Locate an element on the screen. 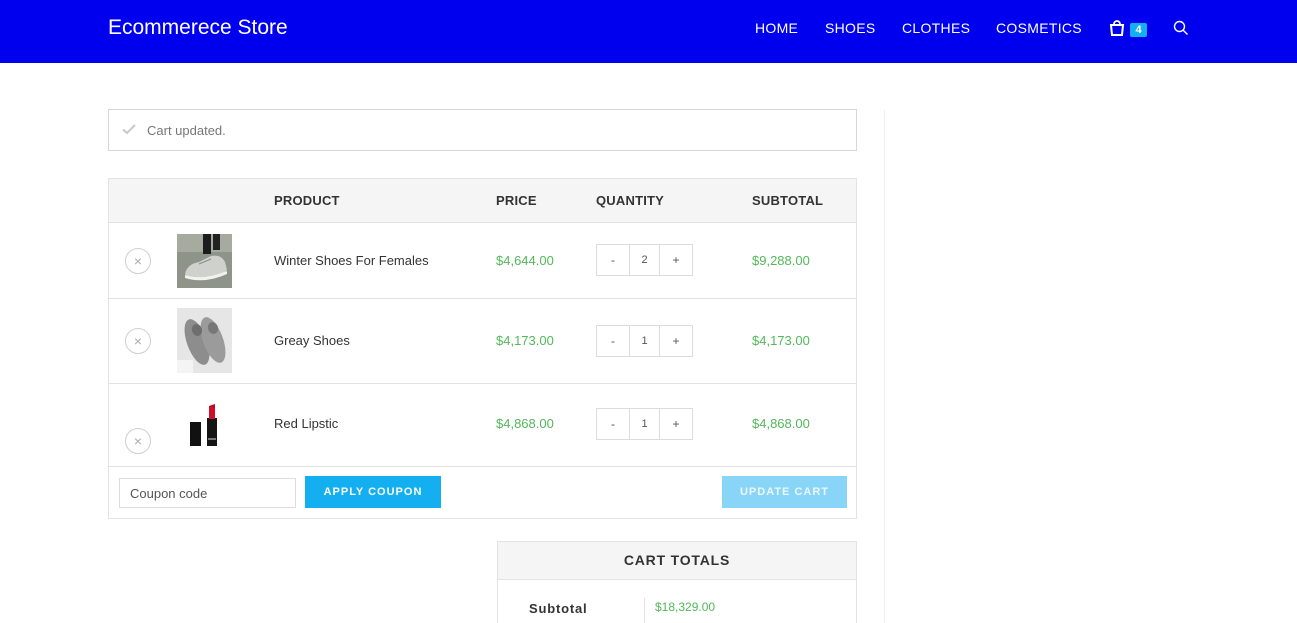 The height and width of the screenshot is (623, 1297). notice-message: Cart updated. is located at coordinates (186, 130).